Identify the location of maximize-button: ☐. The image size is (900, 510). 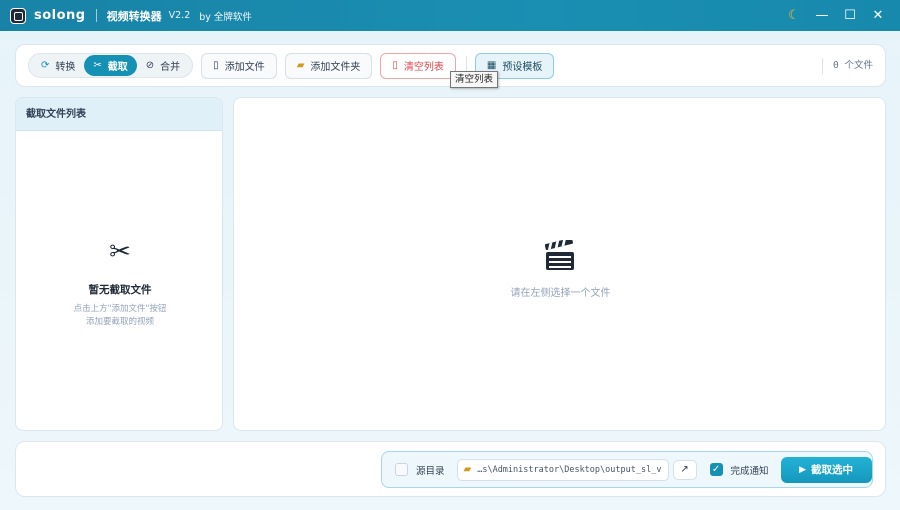
(850, 16).